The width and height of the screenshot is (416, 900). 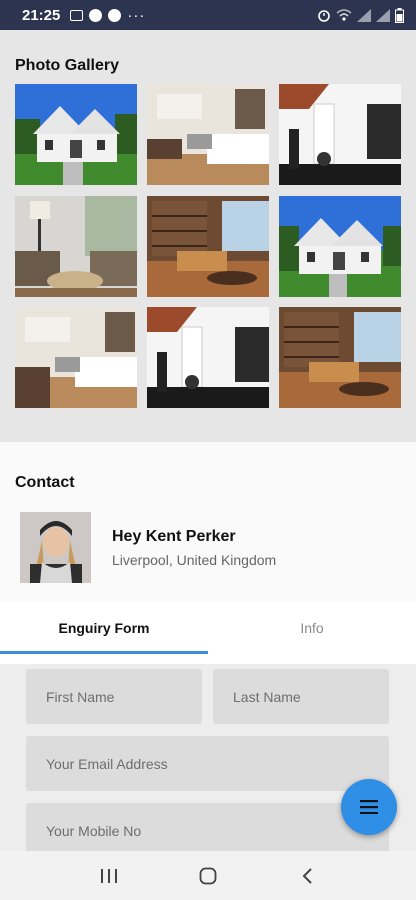 I want to click on tab-info: Info, so click(x=312, y=628).